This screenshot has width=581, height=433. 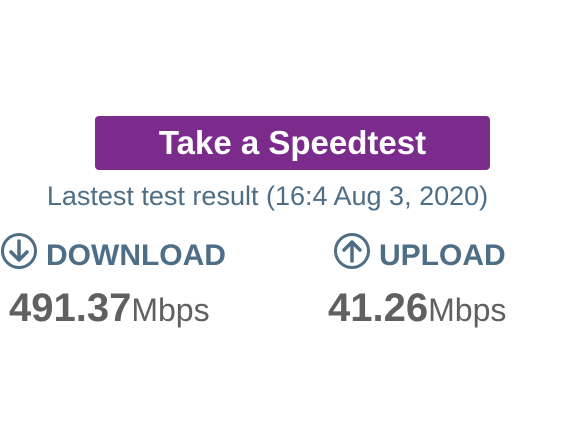 I want to click on upload-speed-unit: Mbps, so click(x=467, y=310).